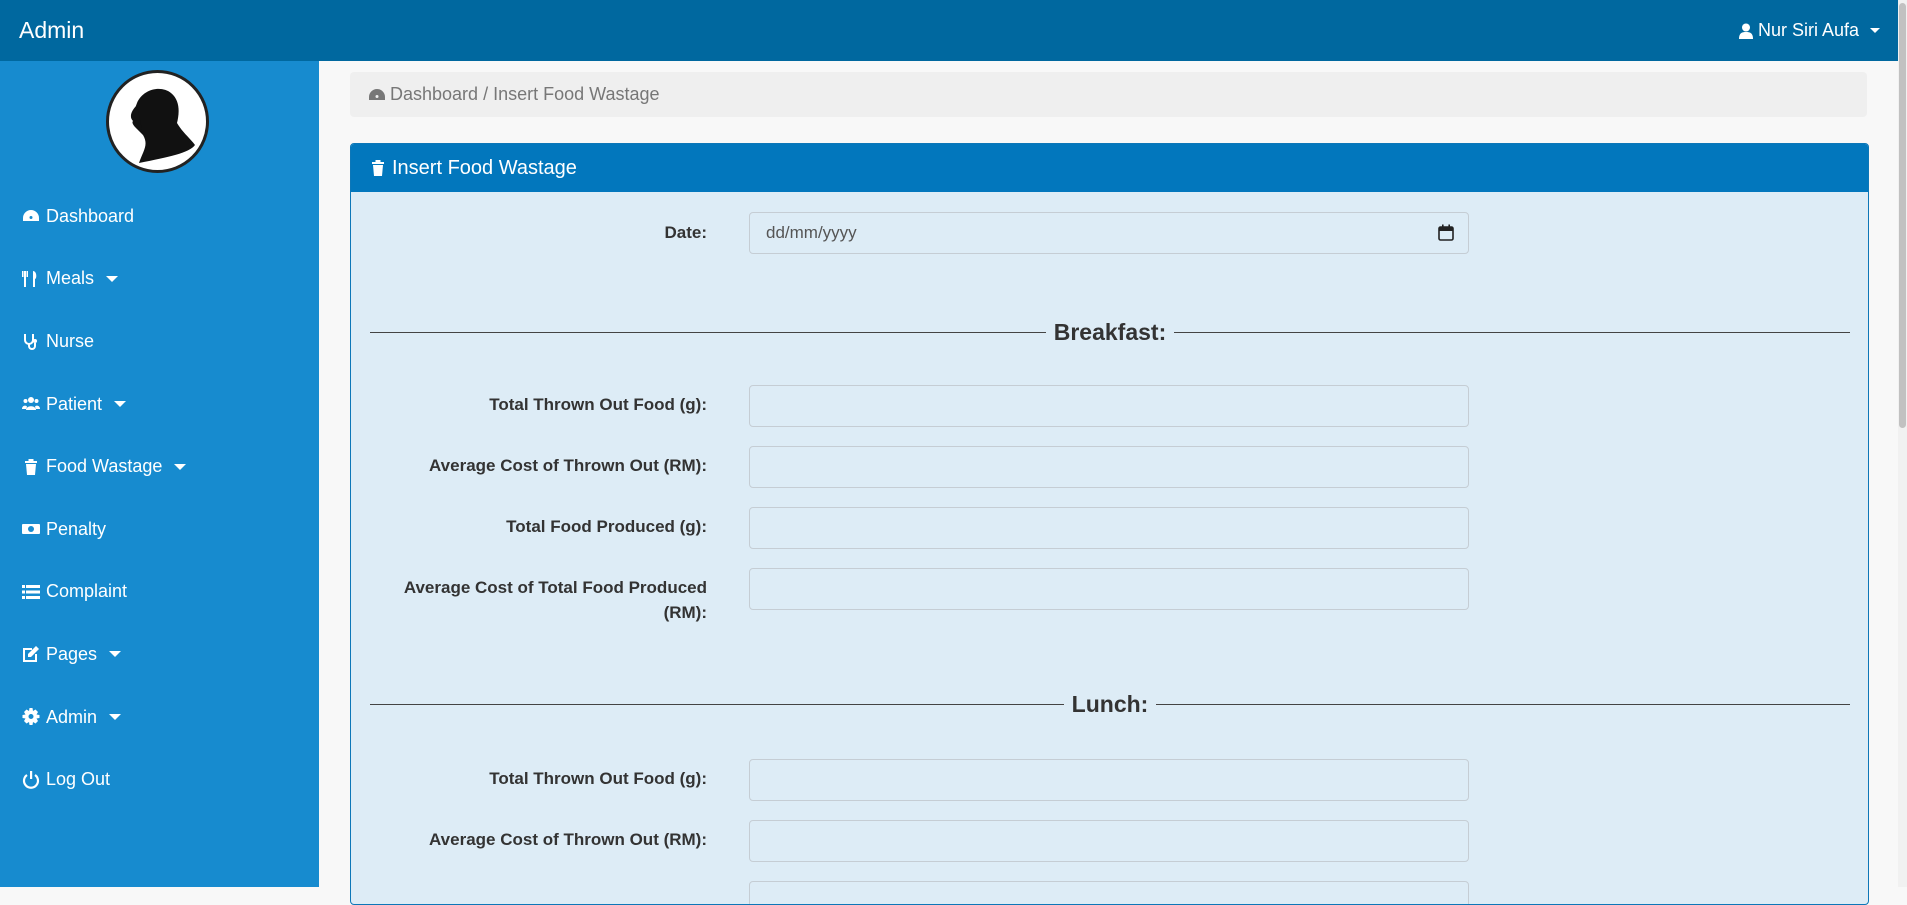  Describe the element at coordinates (31, 592) in the screenshot. I see `list-icon` at that location.